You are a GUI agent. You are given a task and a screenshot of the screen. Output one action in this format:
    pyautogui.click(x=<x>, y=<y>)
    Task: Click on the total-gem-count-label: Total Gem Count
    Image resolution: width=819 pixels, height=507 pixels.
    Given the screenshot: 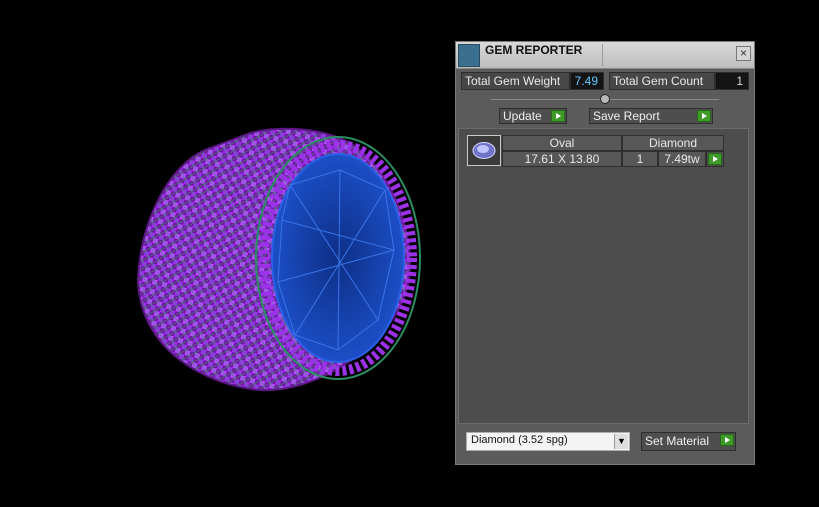 What is the action you would take?
    pyautogui.click(x=662, y=81)
    